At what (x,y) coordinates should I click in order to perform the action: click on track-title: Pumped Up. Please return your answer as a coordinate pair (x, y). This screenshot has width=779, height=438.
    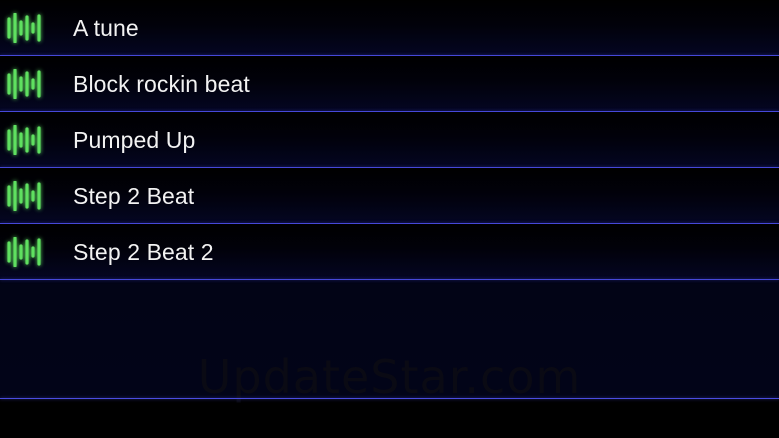
    Looking at the image, I should click on (134, 140).